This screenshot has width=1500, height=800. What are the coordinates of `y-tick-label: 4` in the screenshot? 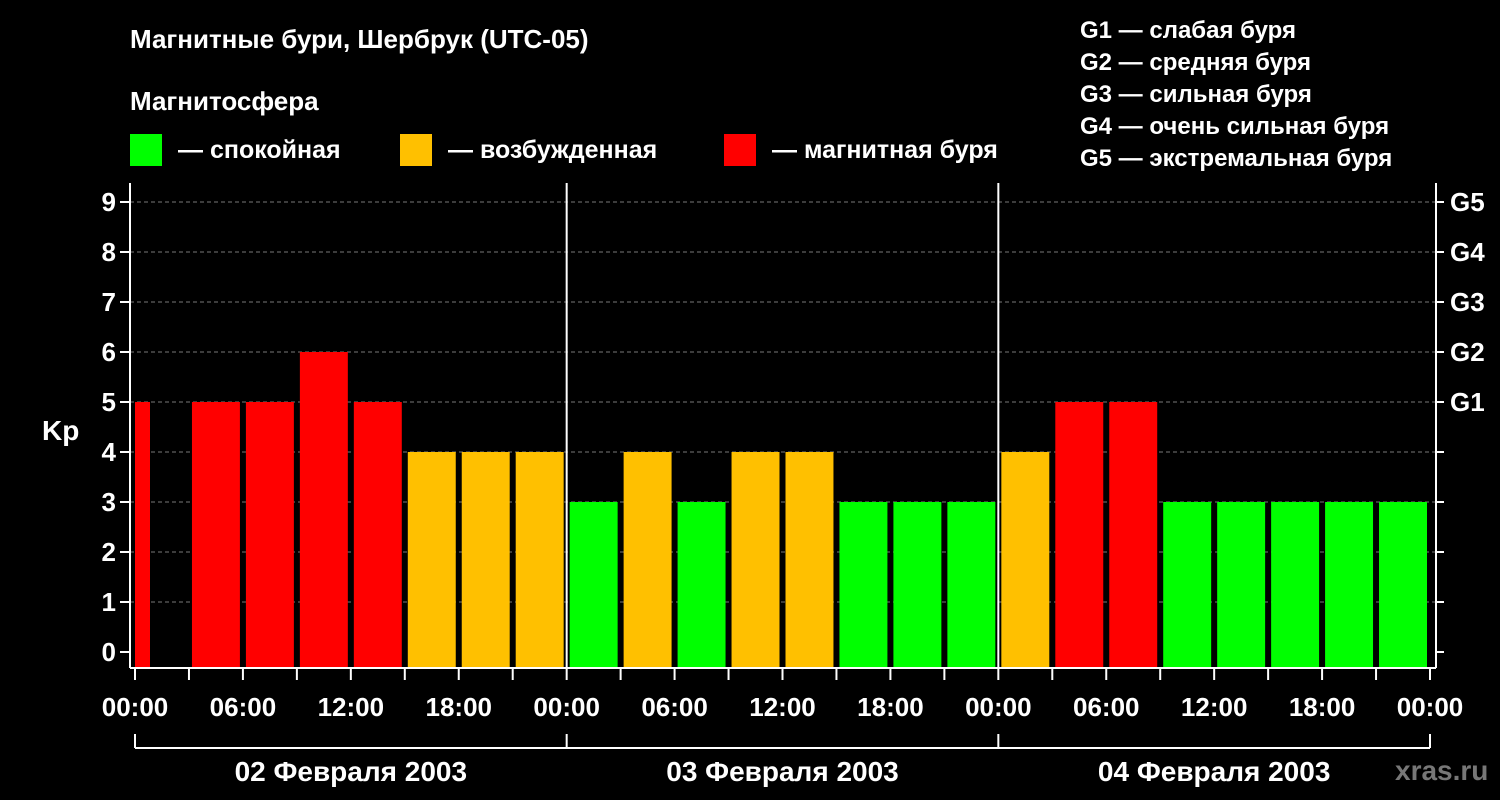 It's located at (109, 452).